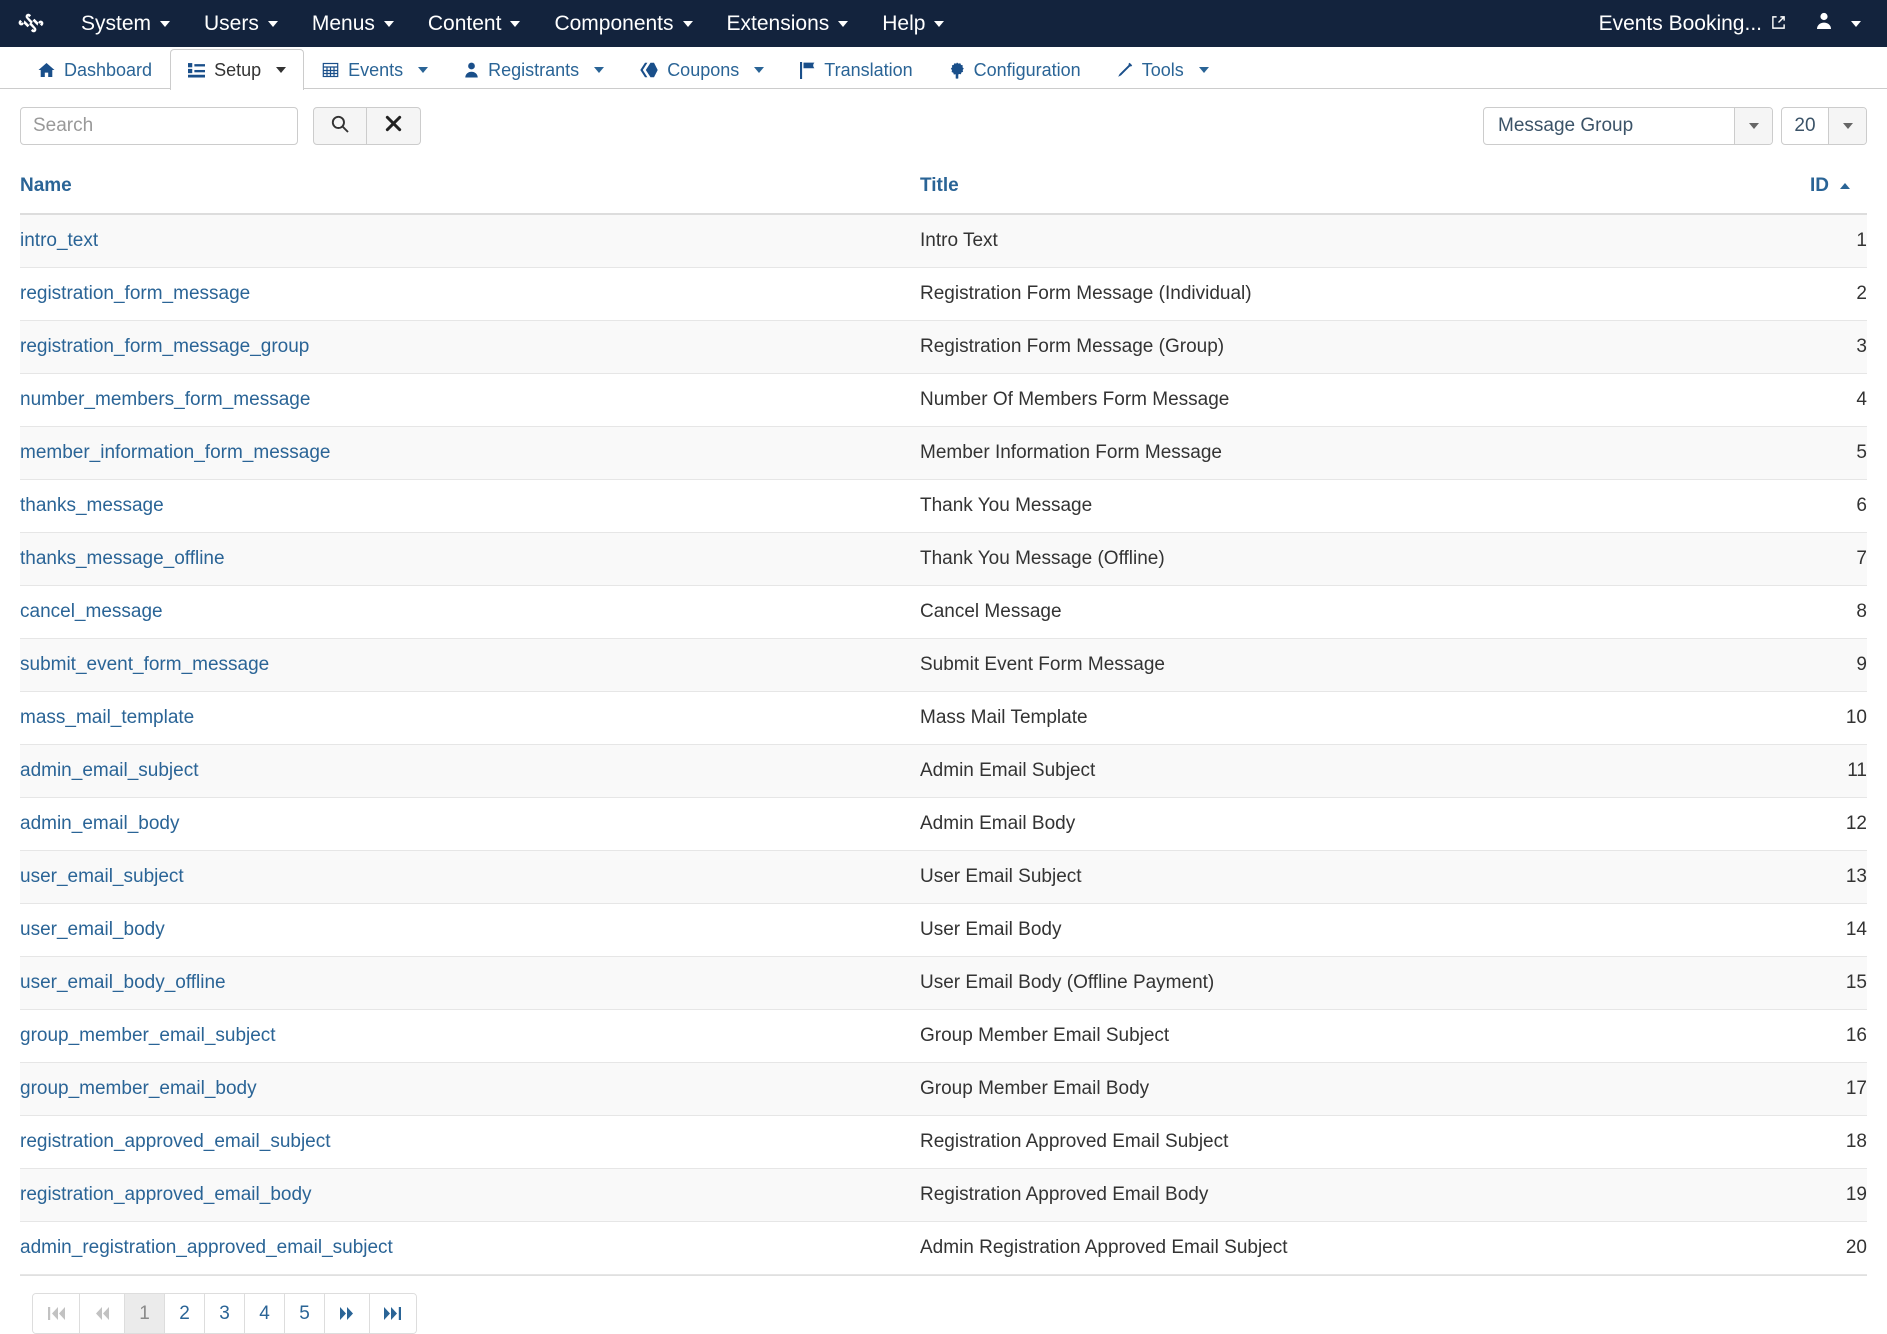 Image resolution: width=1887 pixels, height=1334 pixels. What do you see at coordinates (470, 824) in the screenshot?
I see `table-cell-name: admin_email_body` at bounding box center [470, 824].